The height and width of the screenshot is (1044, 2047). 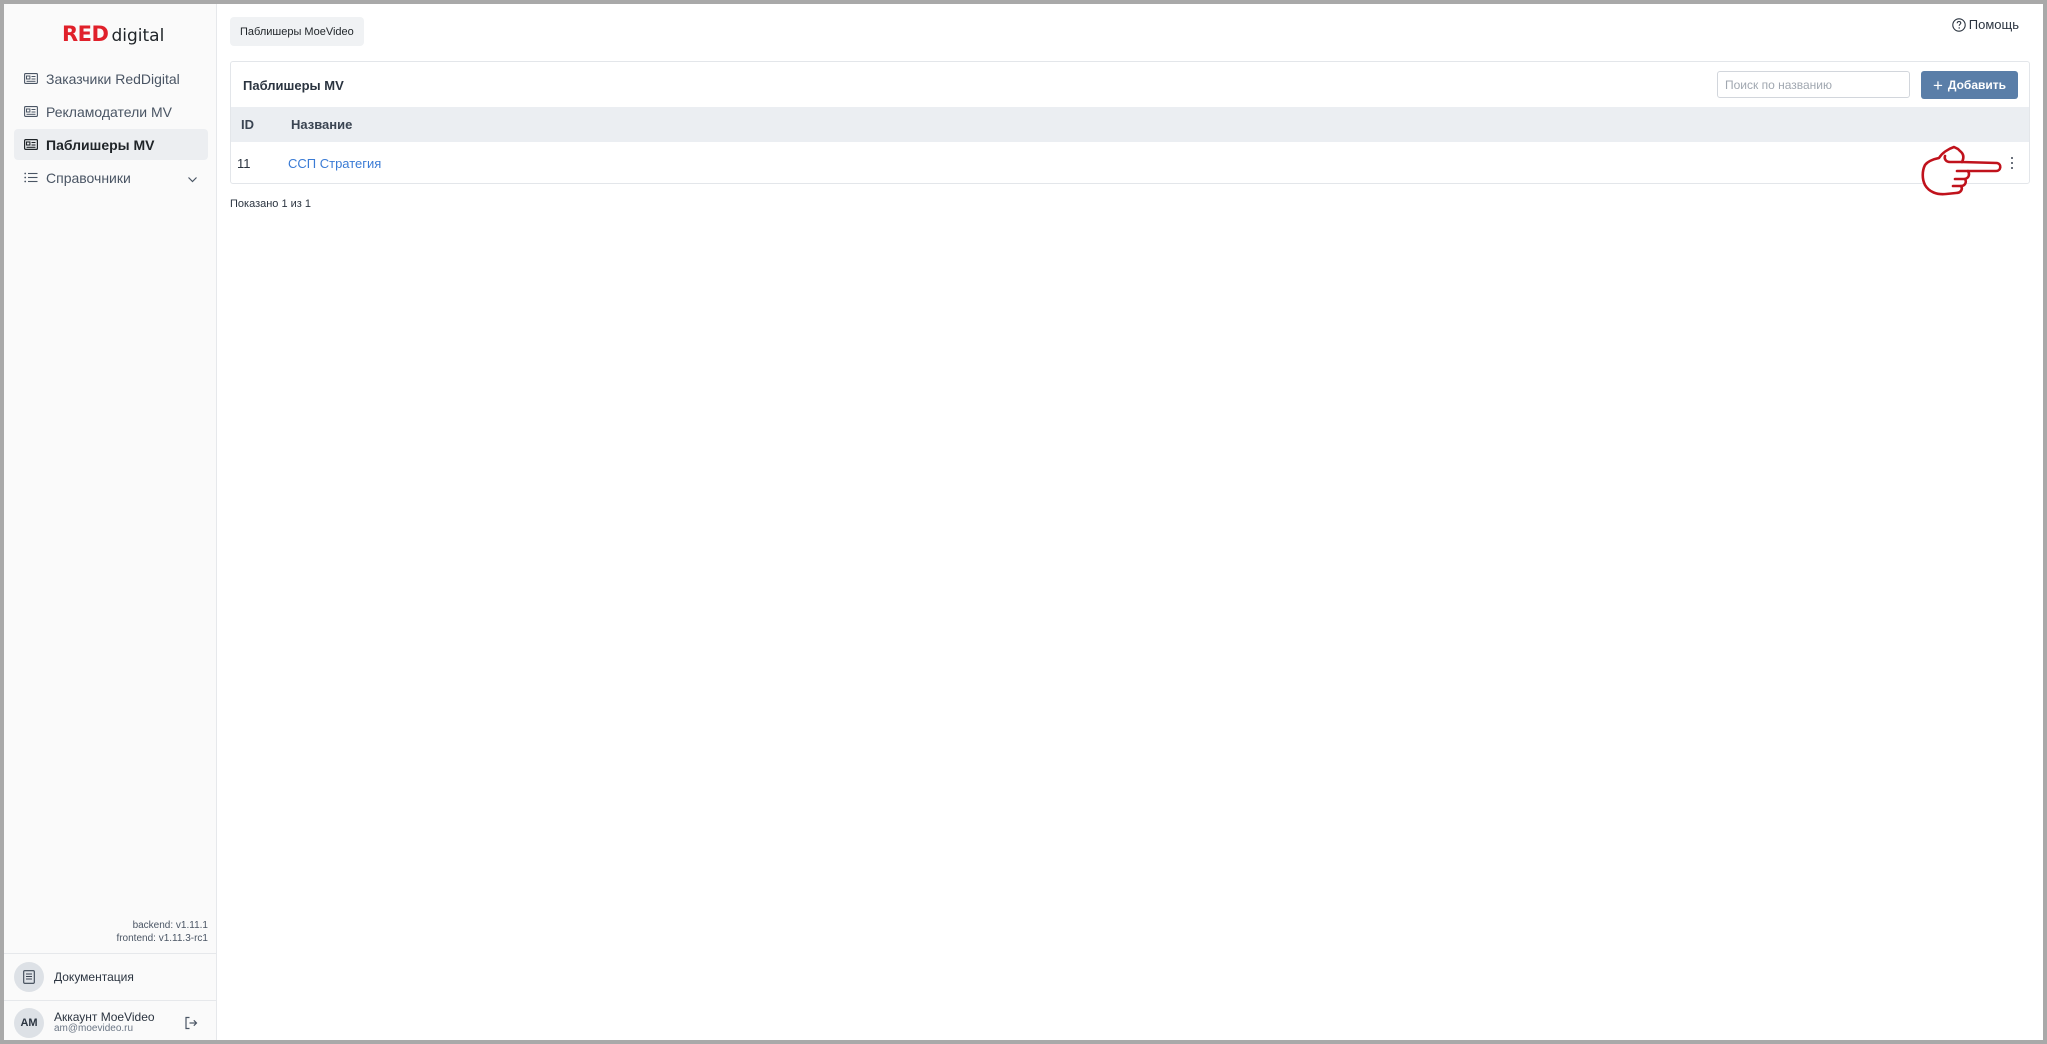 What do you see at coordinates (1937, 85) in the screenshot?
I see `plus-icon: +` at bounding box center [1937, 85].